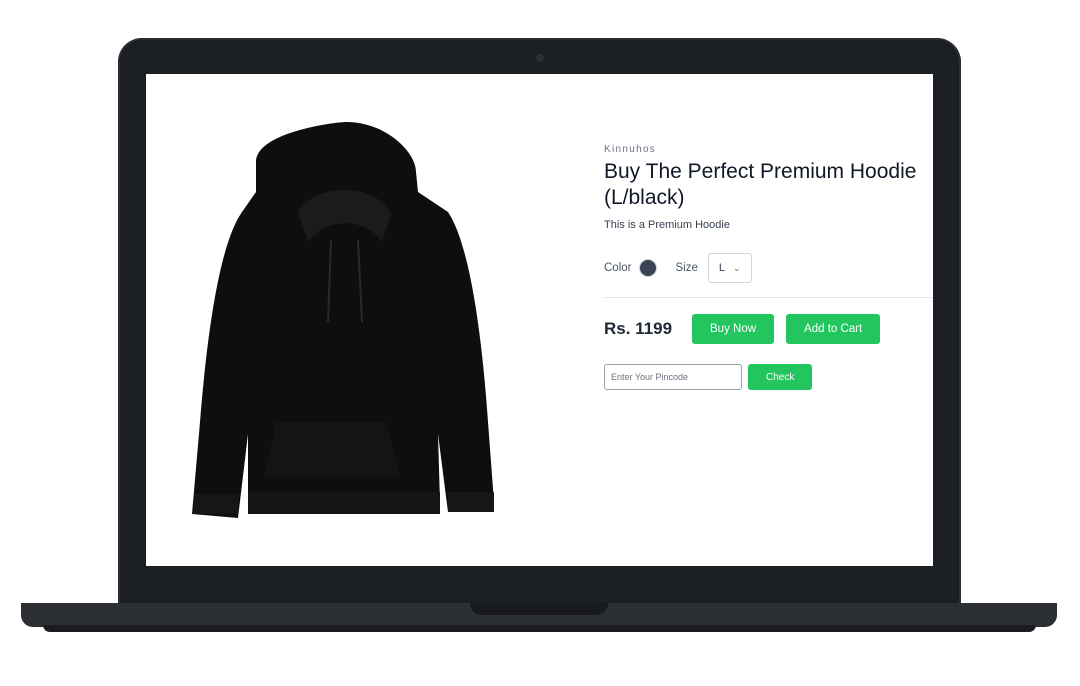 The height and width of the screenshot is (686, 1080). Describe the element at coordinates (630, 149) in the screenshot. I see `product-brand: Kinnuhos` at that location.